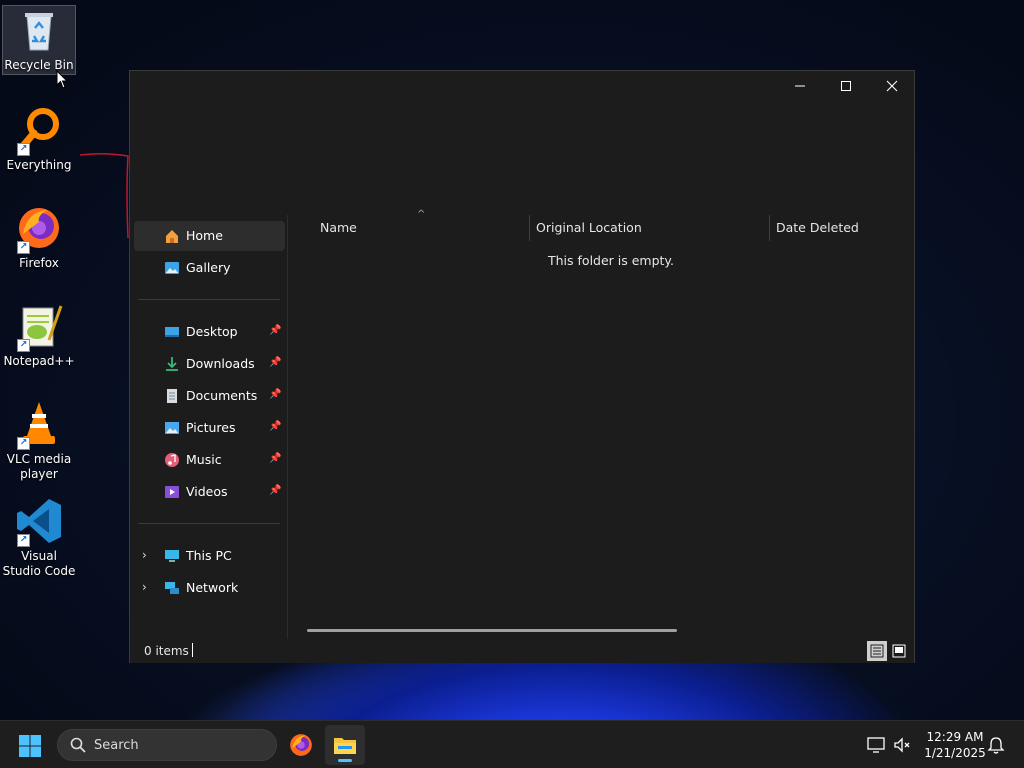  I want to click on minimize-icon, so click(800, 86).